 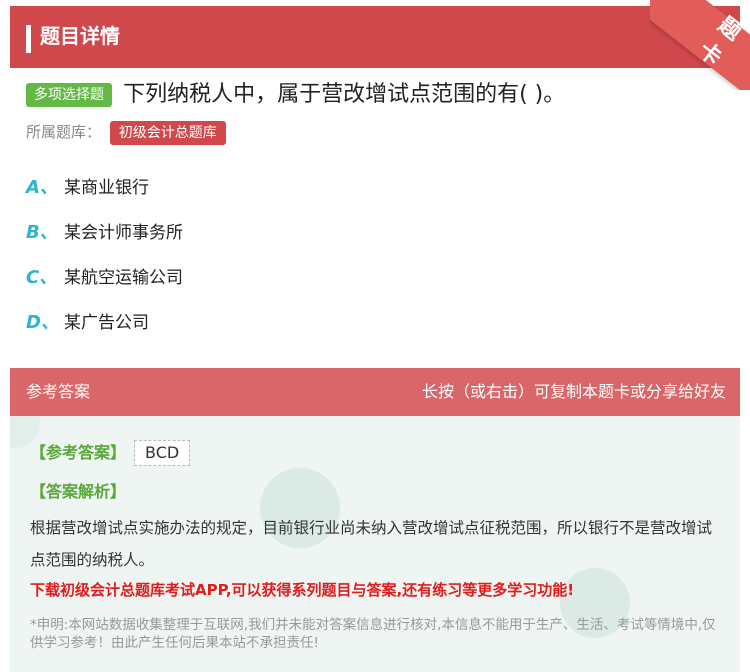 I want to click on option-text: 某广告公司, so click(x=106, y=323).